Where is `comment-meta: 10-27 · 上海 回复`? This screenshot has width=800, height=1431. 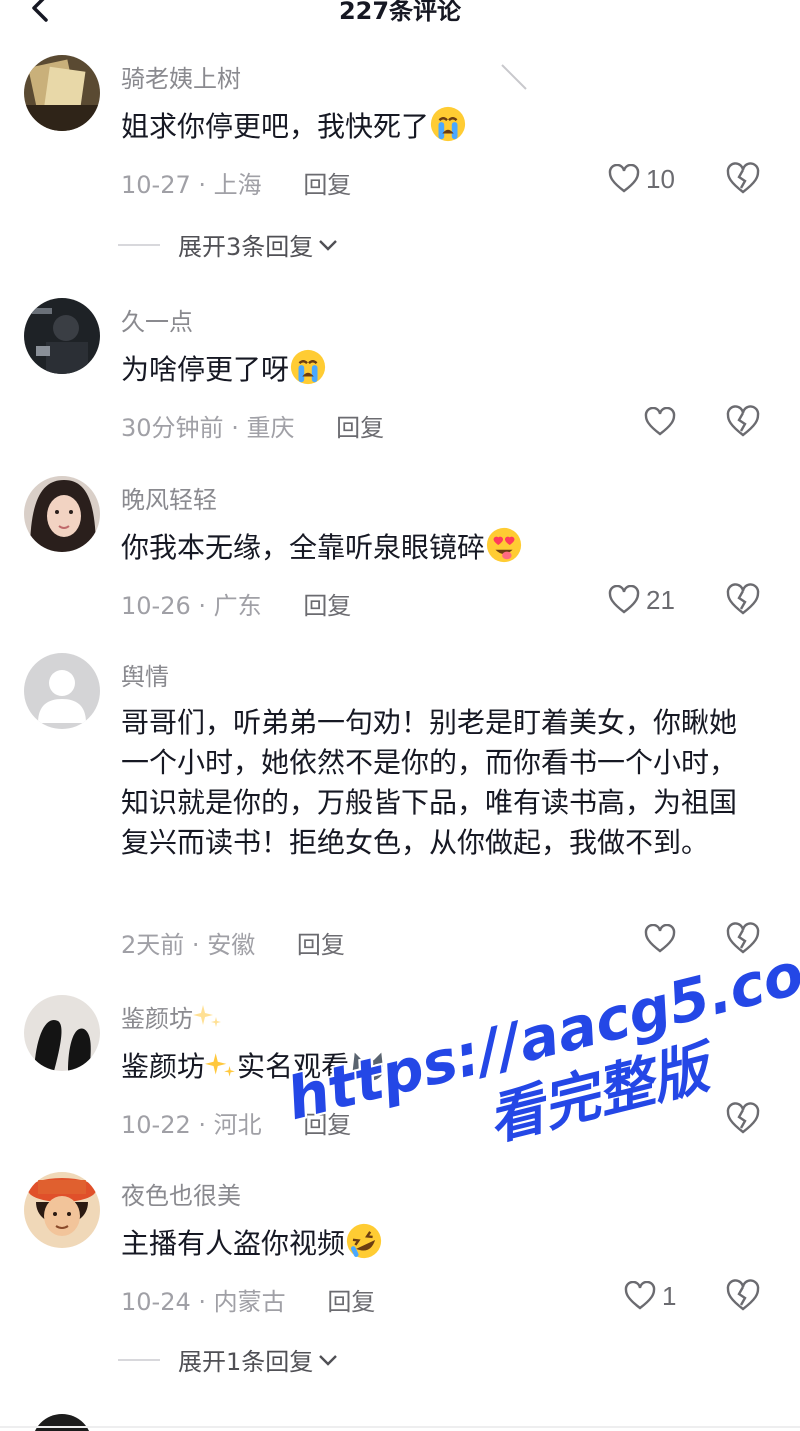
comment-meta: 10-27 · 上海 回复 is located at coordinates (236, 182).